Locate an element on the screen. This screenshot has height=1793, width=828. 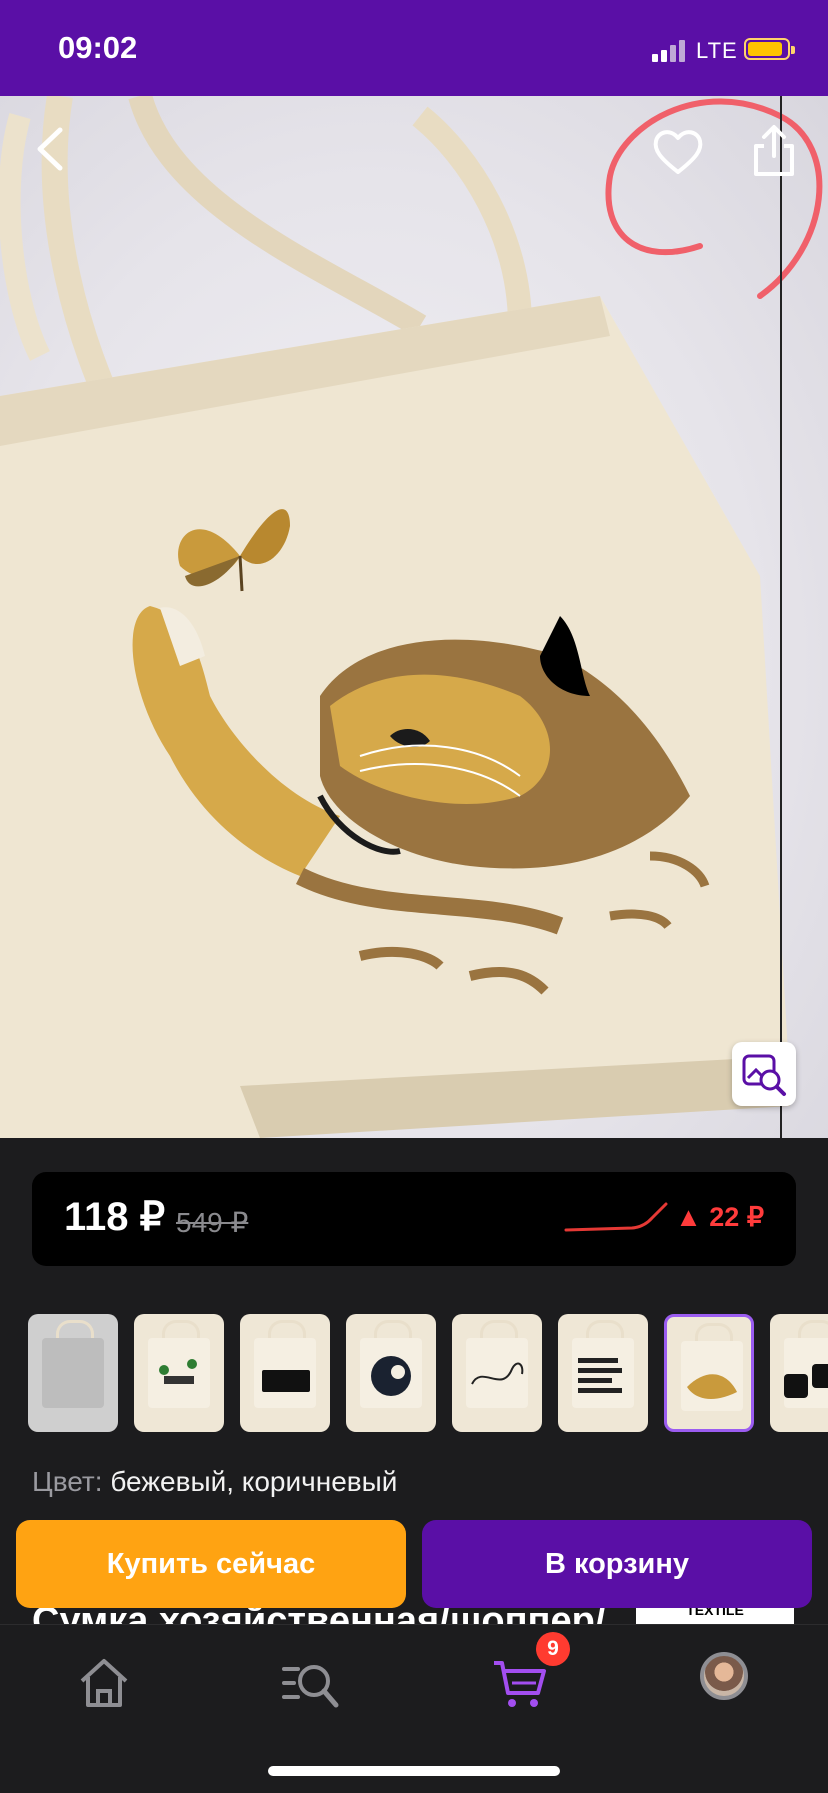
home-icon is located at coordinates (104, 1683).